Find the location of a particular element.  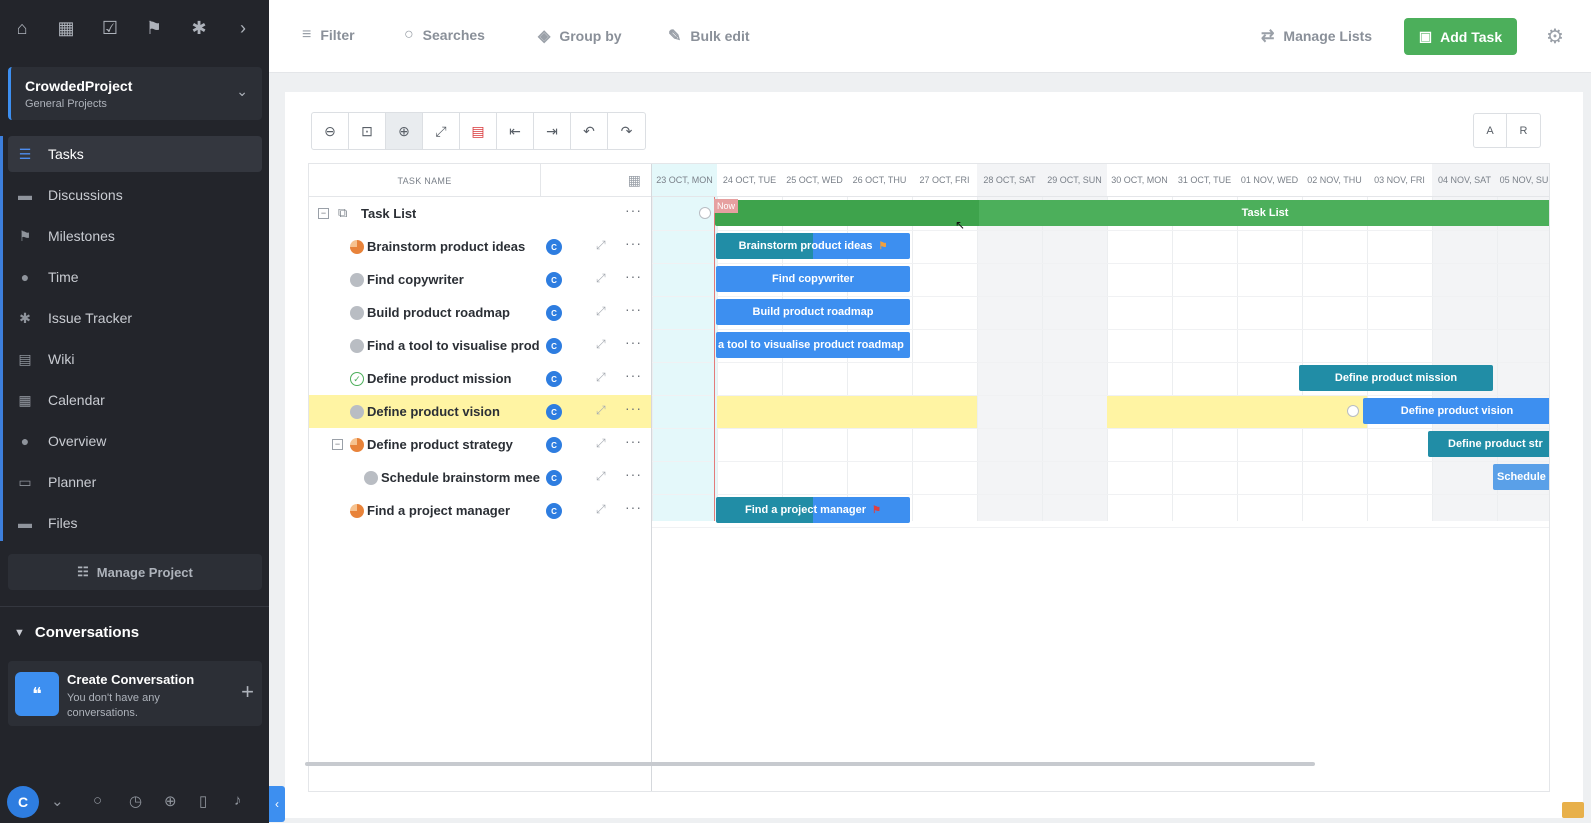

sidebar-item-issue-tracker: ✱ Issue Tracker is located at coordinates (135, 318).